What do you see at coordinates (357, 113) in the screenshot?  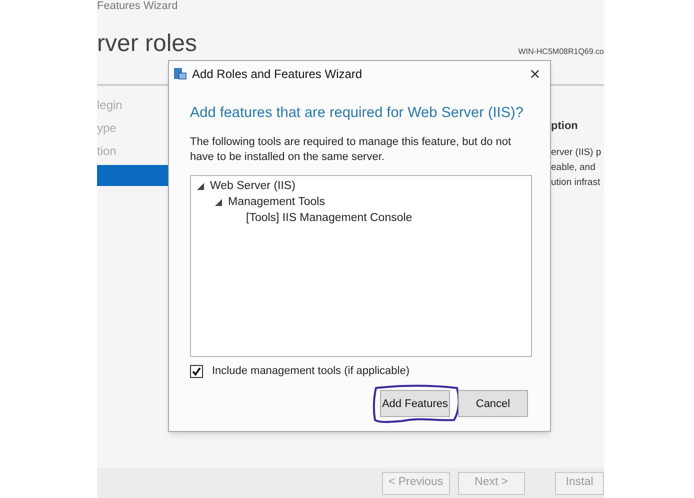 I see `dialog-heading: Add features that are required for Web Server (IIS)?` at bounding box center [357, 113].